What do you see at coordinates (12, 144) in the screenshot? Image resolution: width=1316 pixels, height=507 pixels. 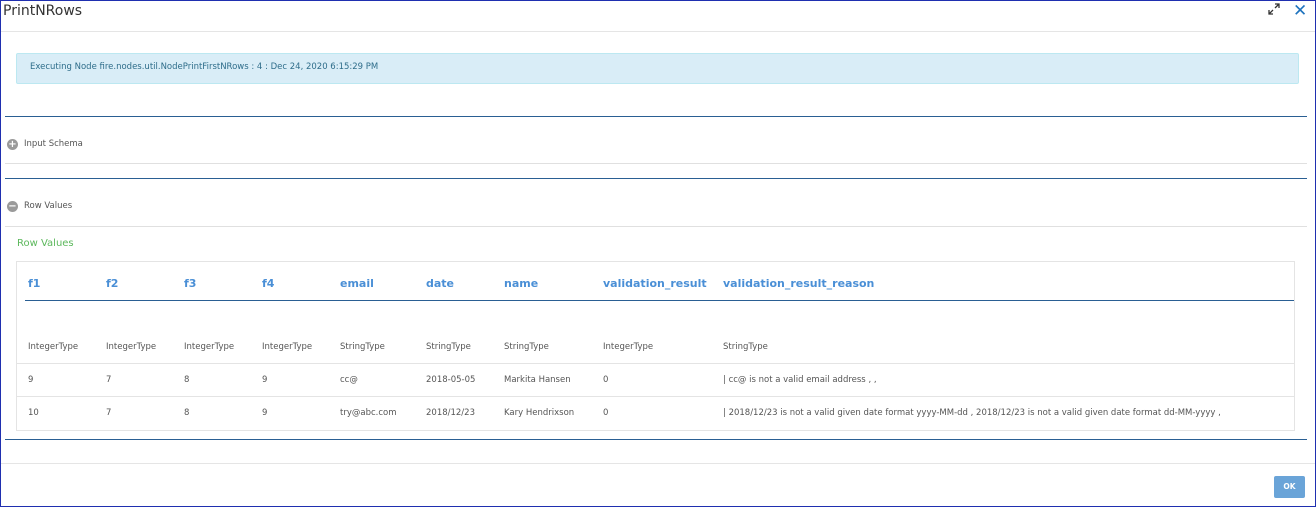 I see `plus-circle-icon: +` at bounding box center [12, 144].